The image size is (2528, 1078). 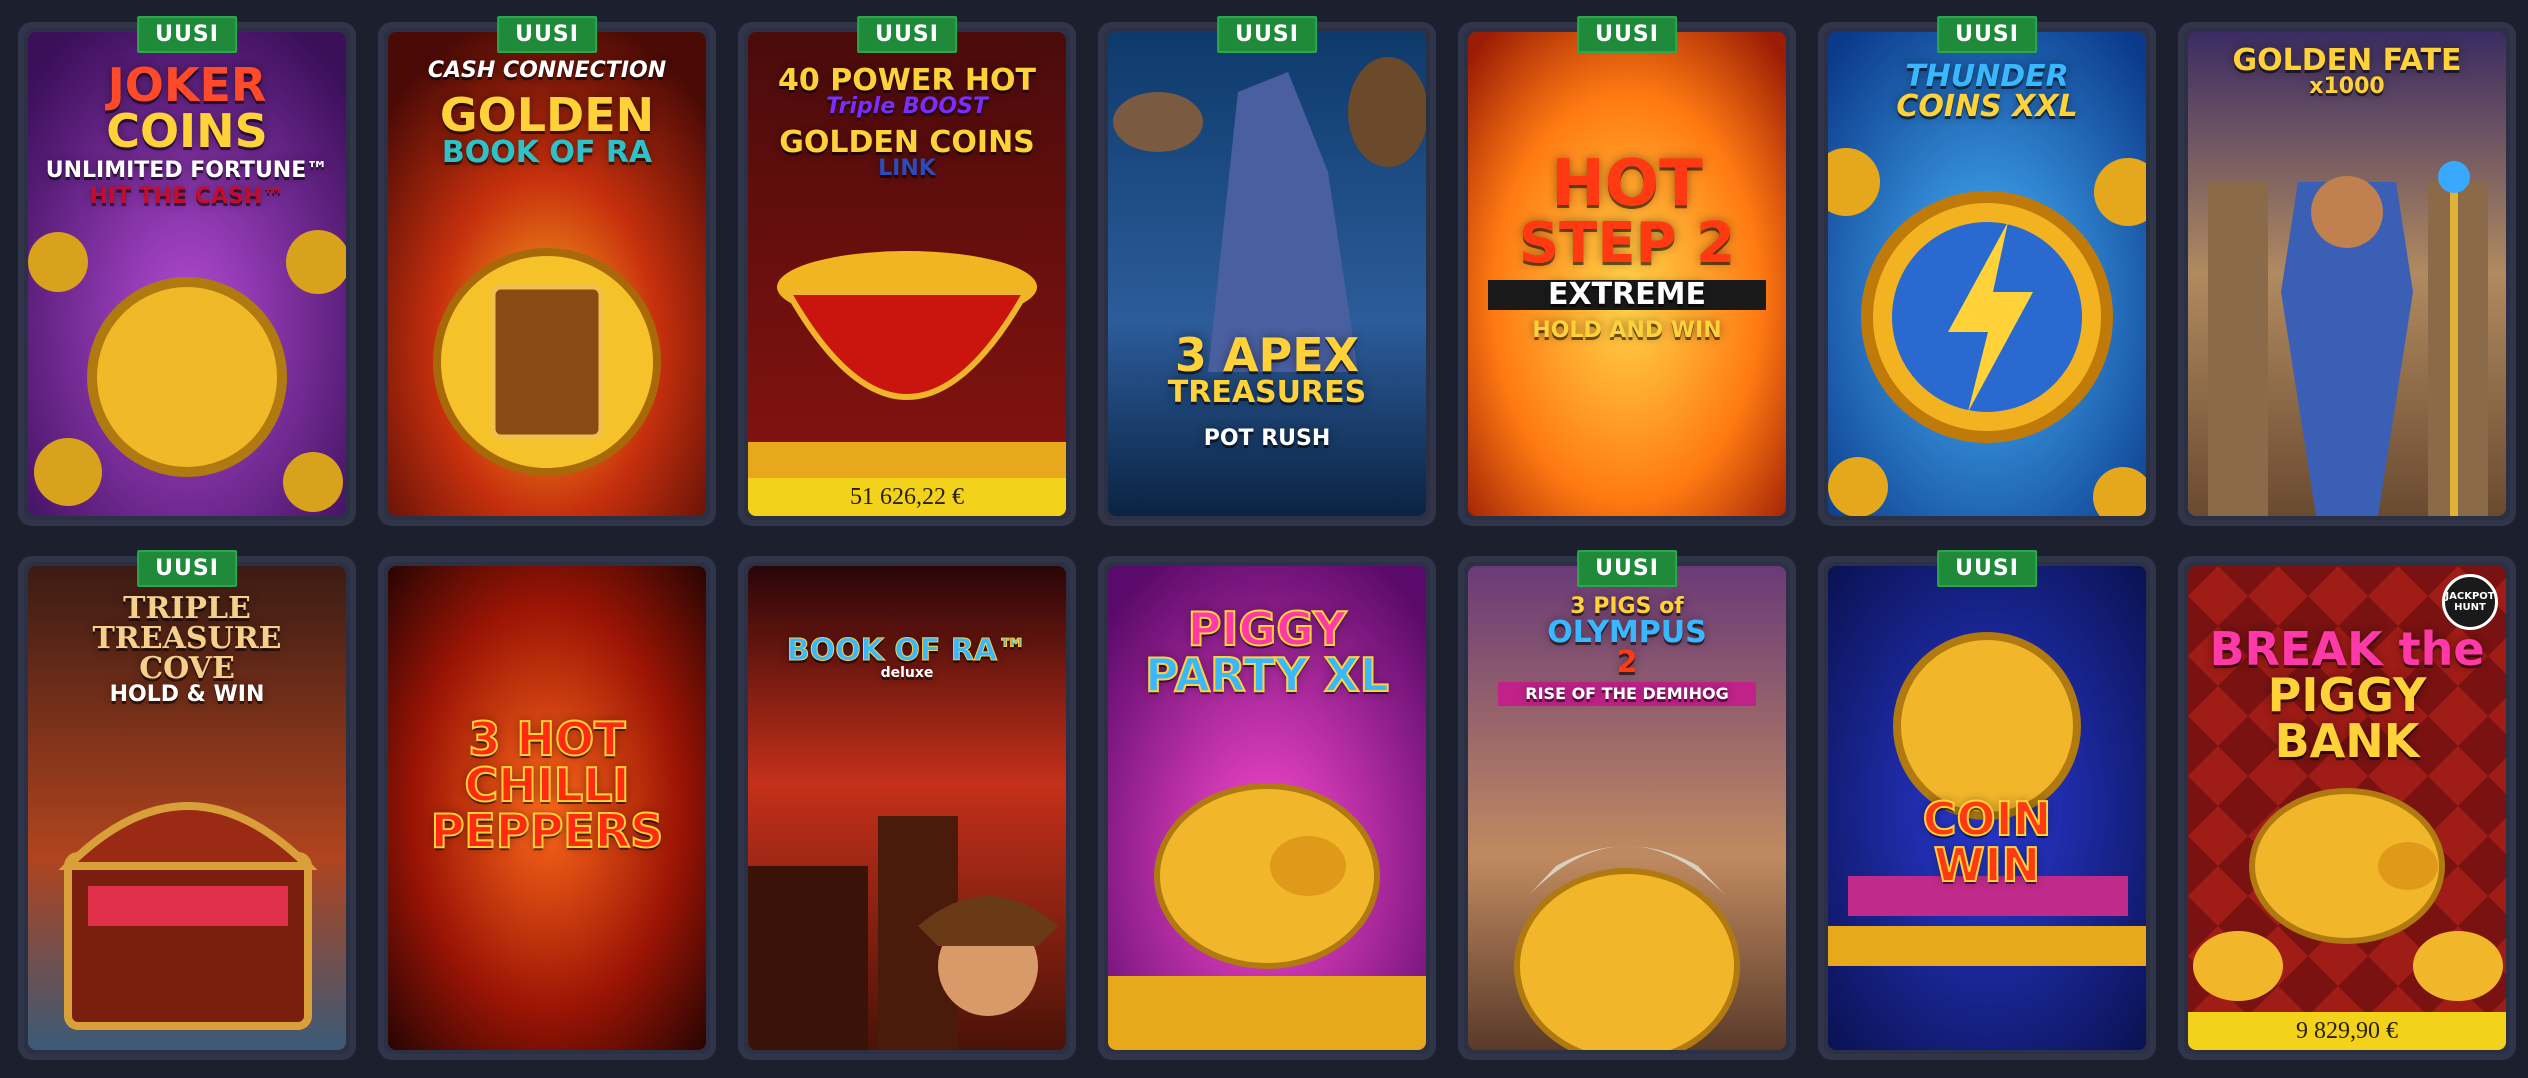 What do you see at coordinates (187, 85) in the screenshot?
I see `game-title-line: JOKER` at bounding box center [187, 85].